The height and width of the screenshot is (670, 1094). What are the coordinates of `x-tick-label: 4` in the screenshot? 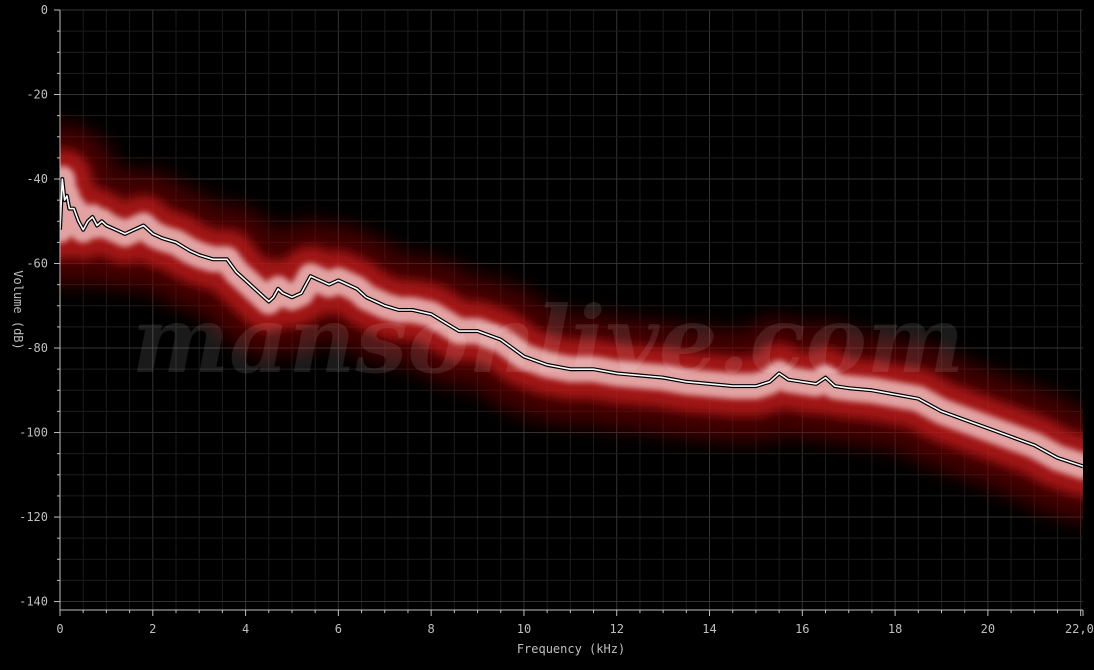 It's located at (245, 629).